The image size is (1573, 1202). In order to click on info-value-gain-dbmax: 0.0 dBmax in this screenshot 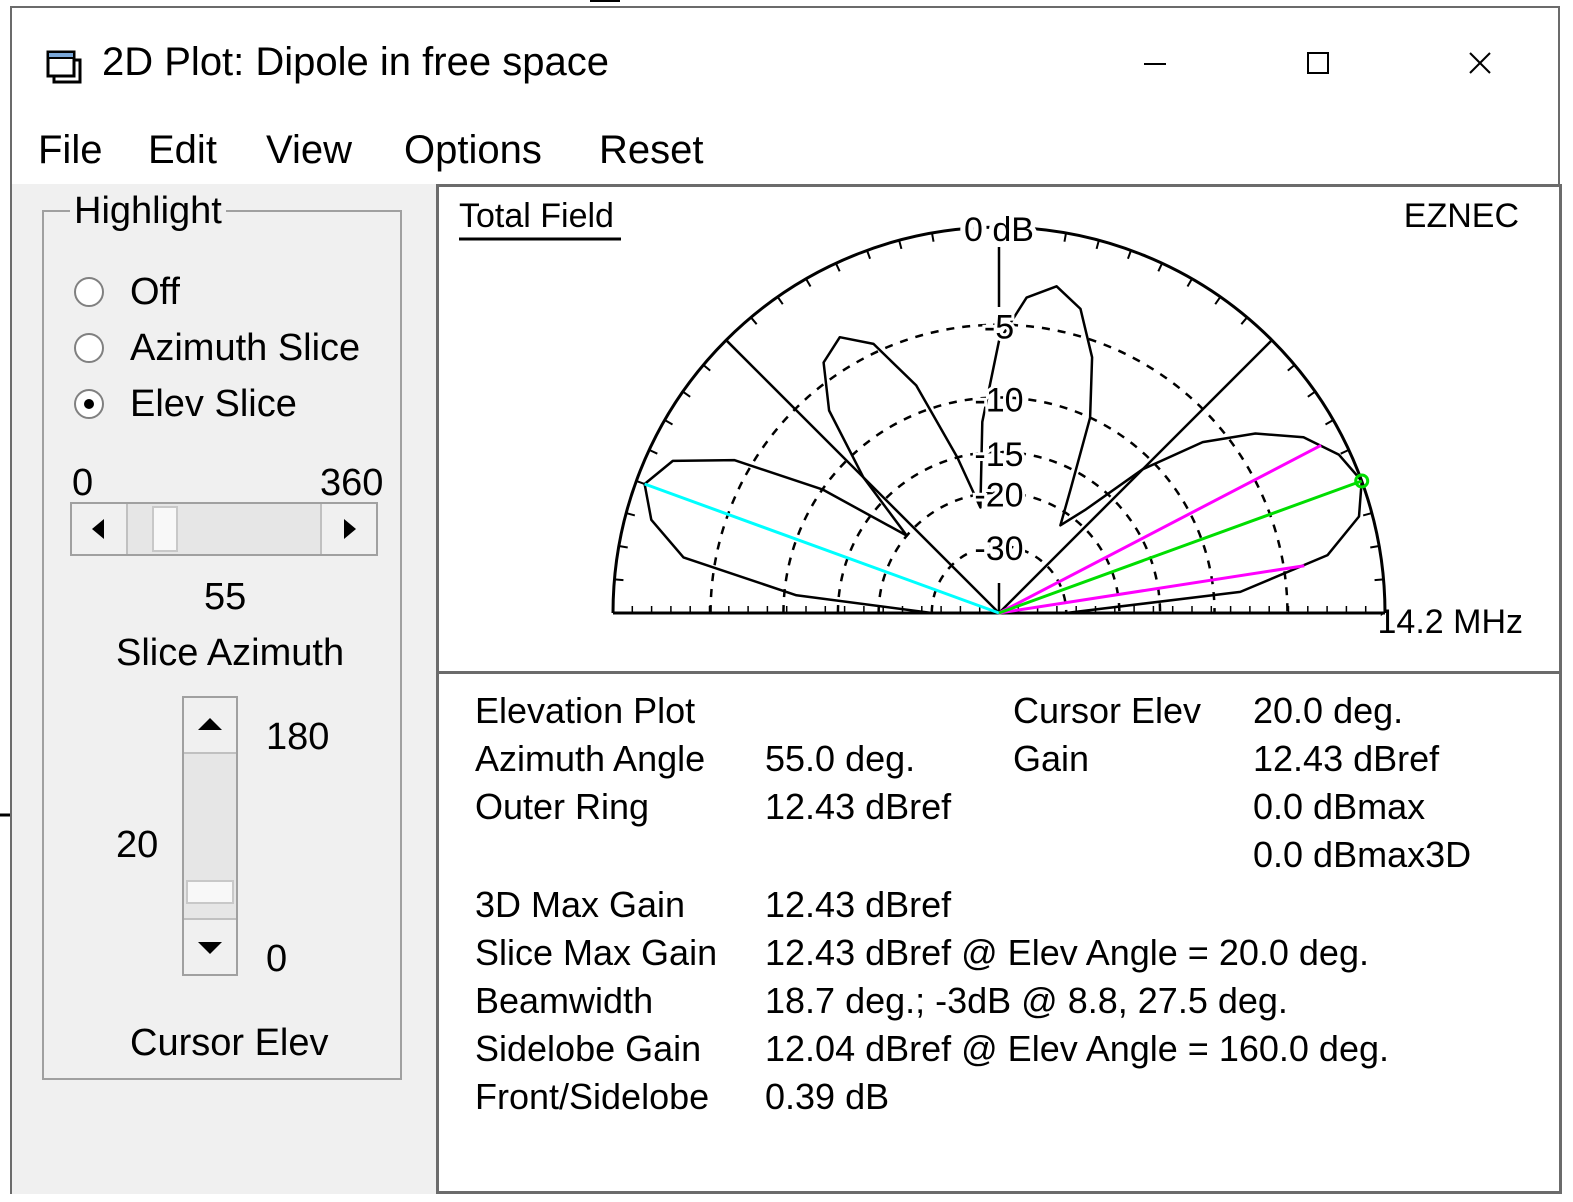, I will do `click(1339, 806)`.